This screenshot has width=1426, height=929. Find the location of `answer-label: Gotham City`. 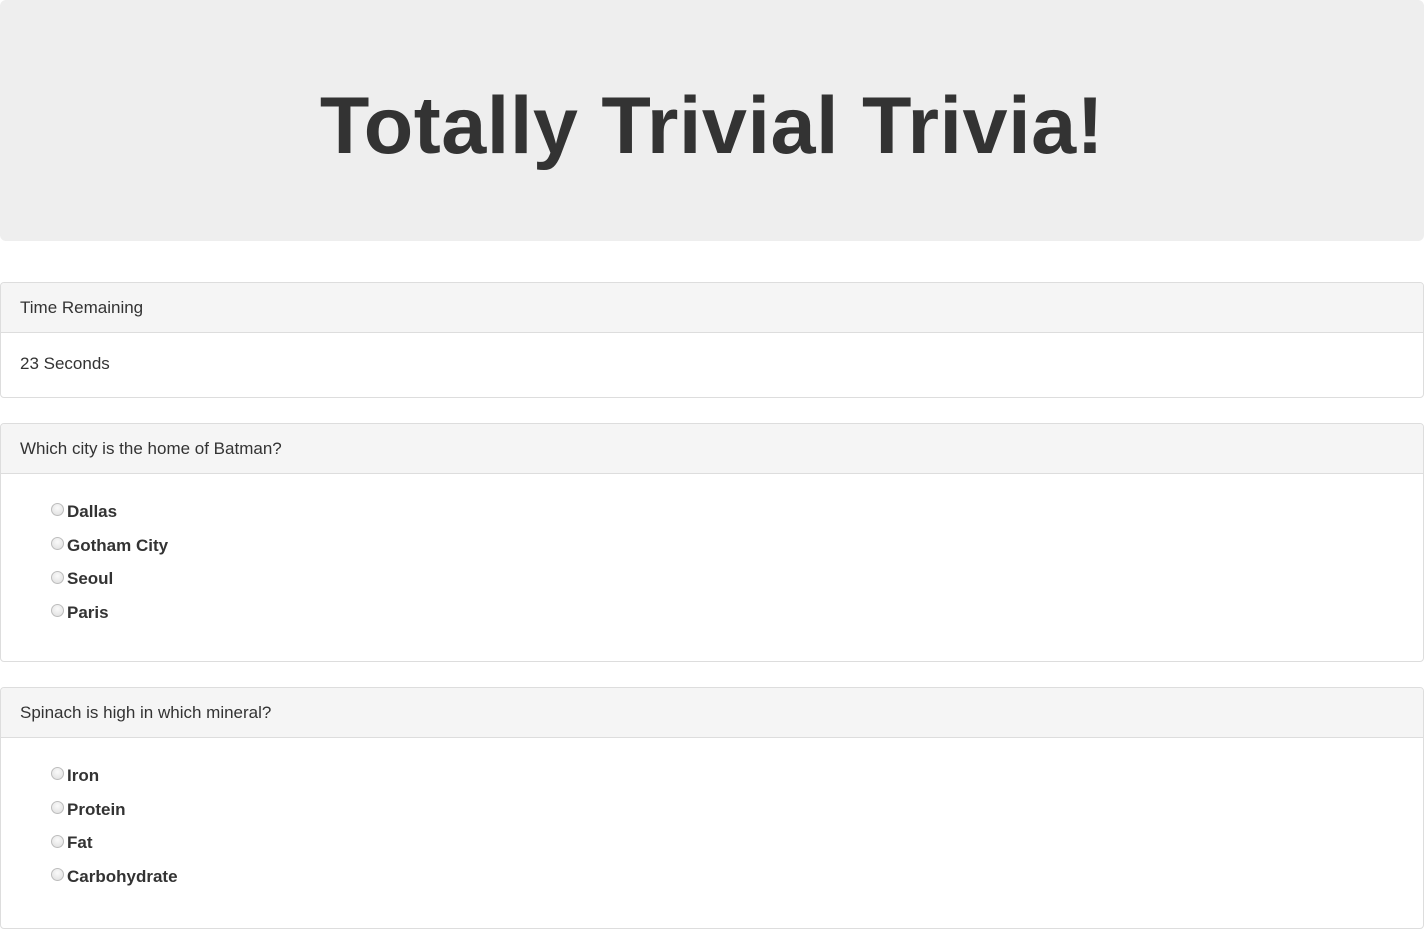

answer-label: Gotham City is located at coordinates (117, 546).